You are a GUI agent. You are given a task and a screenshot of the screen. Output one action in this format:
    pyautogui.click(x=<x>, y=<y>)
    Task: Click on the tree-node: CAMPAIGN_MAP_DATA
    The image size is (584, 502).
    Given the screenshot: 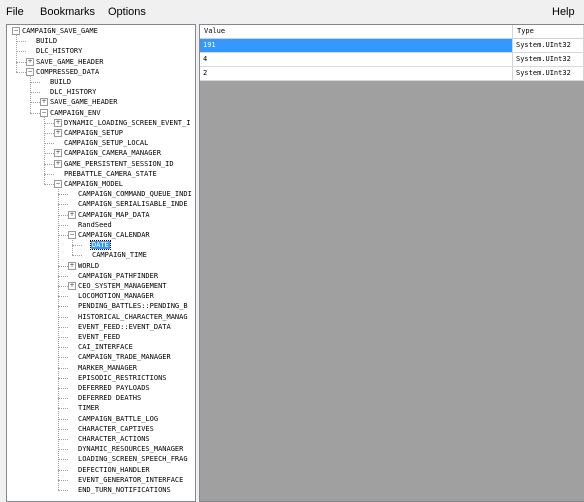 What is the action you would take?
    pyautogui.click(x=114, y=215)
    